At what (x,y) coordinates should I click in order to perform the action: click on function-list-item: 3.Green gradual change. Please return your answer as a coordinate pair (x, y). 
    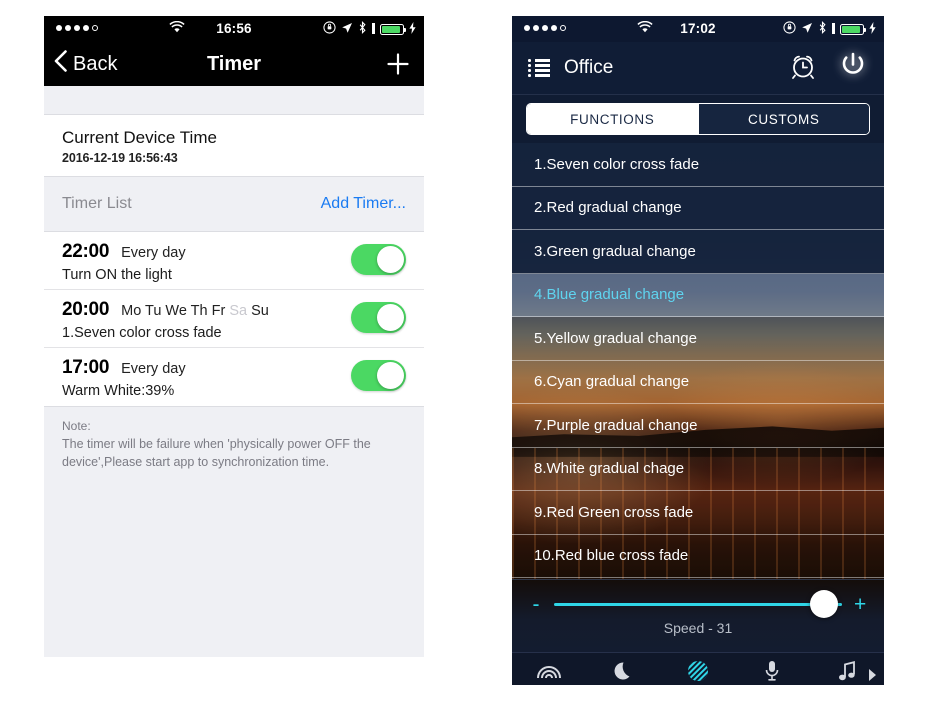
    Looking at the image, I should click on (698, 252).